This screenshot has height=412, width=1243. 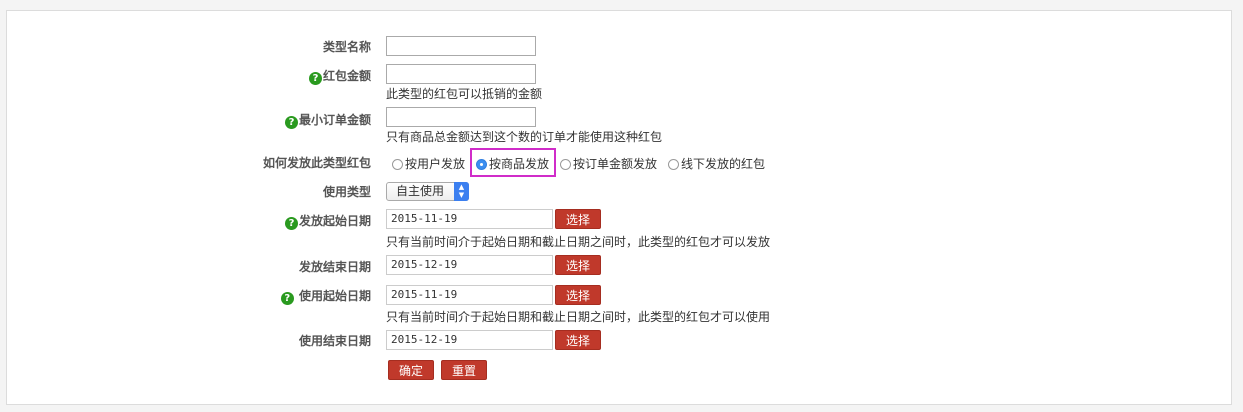 I want to click on min-amount-note: 只有商品总金额达到这个数的订单才能使用这种红包, so click(x=524, y=137).